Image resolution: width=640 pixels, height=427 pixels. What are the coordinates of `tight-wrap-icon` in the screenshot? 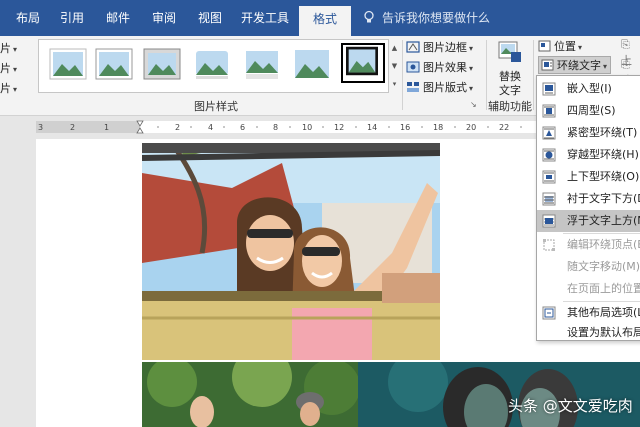 It's located at (549, 133).